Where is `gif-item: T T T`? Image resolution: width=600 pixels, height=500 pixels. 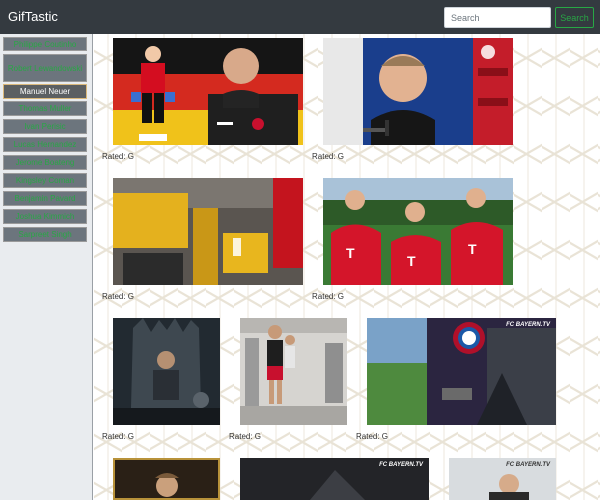
gif-item: T T T is located at coordinates (418, 231).